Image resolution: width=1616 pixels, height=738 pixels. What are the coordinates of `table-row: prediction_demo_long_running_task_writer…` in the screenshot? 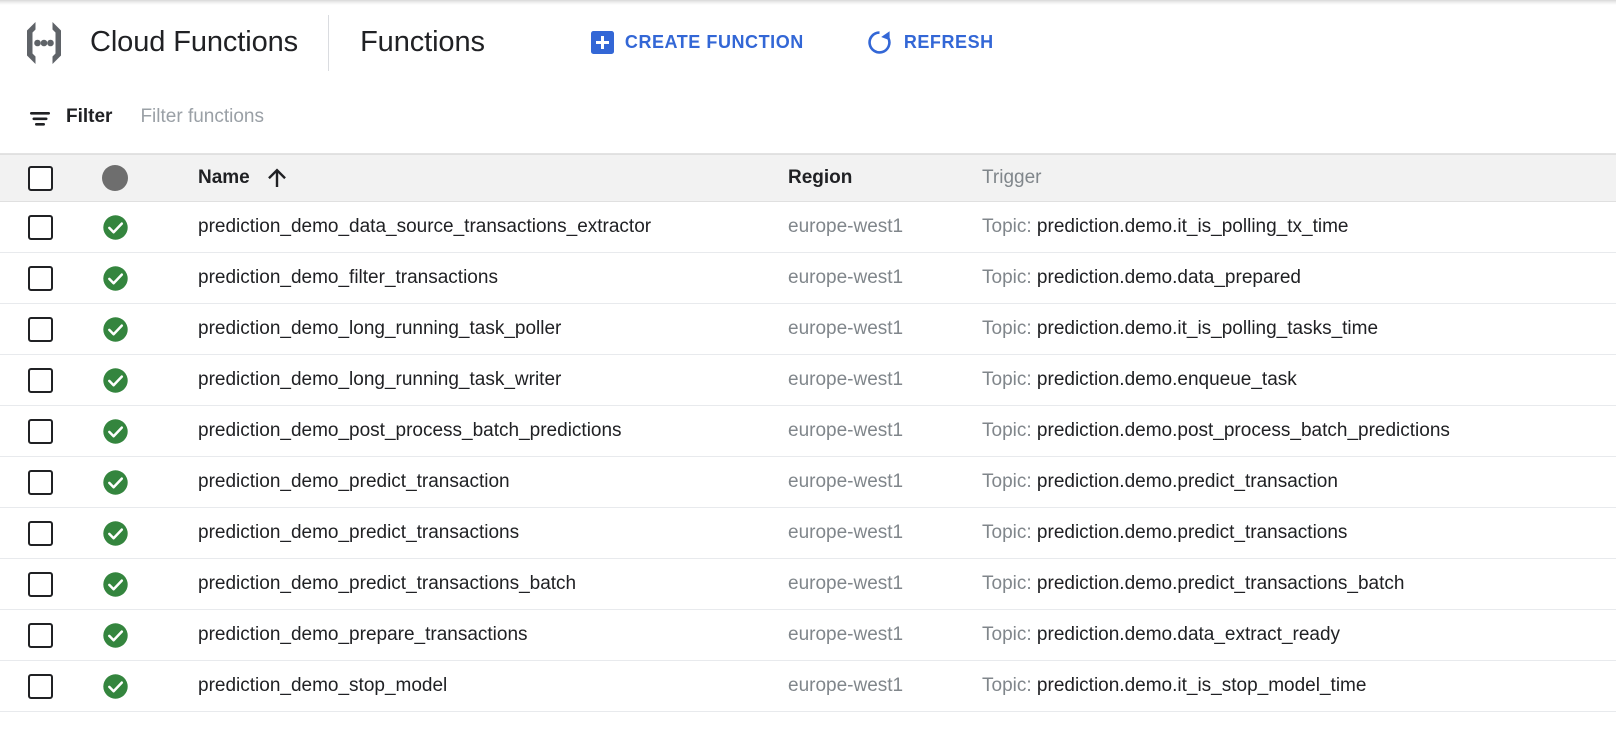 It's located at (808, 380).